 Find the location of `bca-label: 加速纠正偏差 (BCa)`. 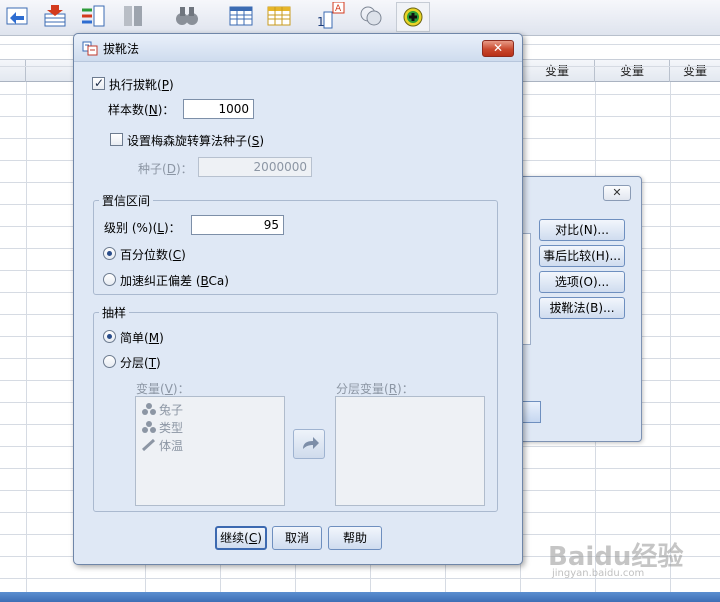

bca-label: 加速纠正偏差 (BCa) is located at coordinates (174, 280).